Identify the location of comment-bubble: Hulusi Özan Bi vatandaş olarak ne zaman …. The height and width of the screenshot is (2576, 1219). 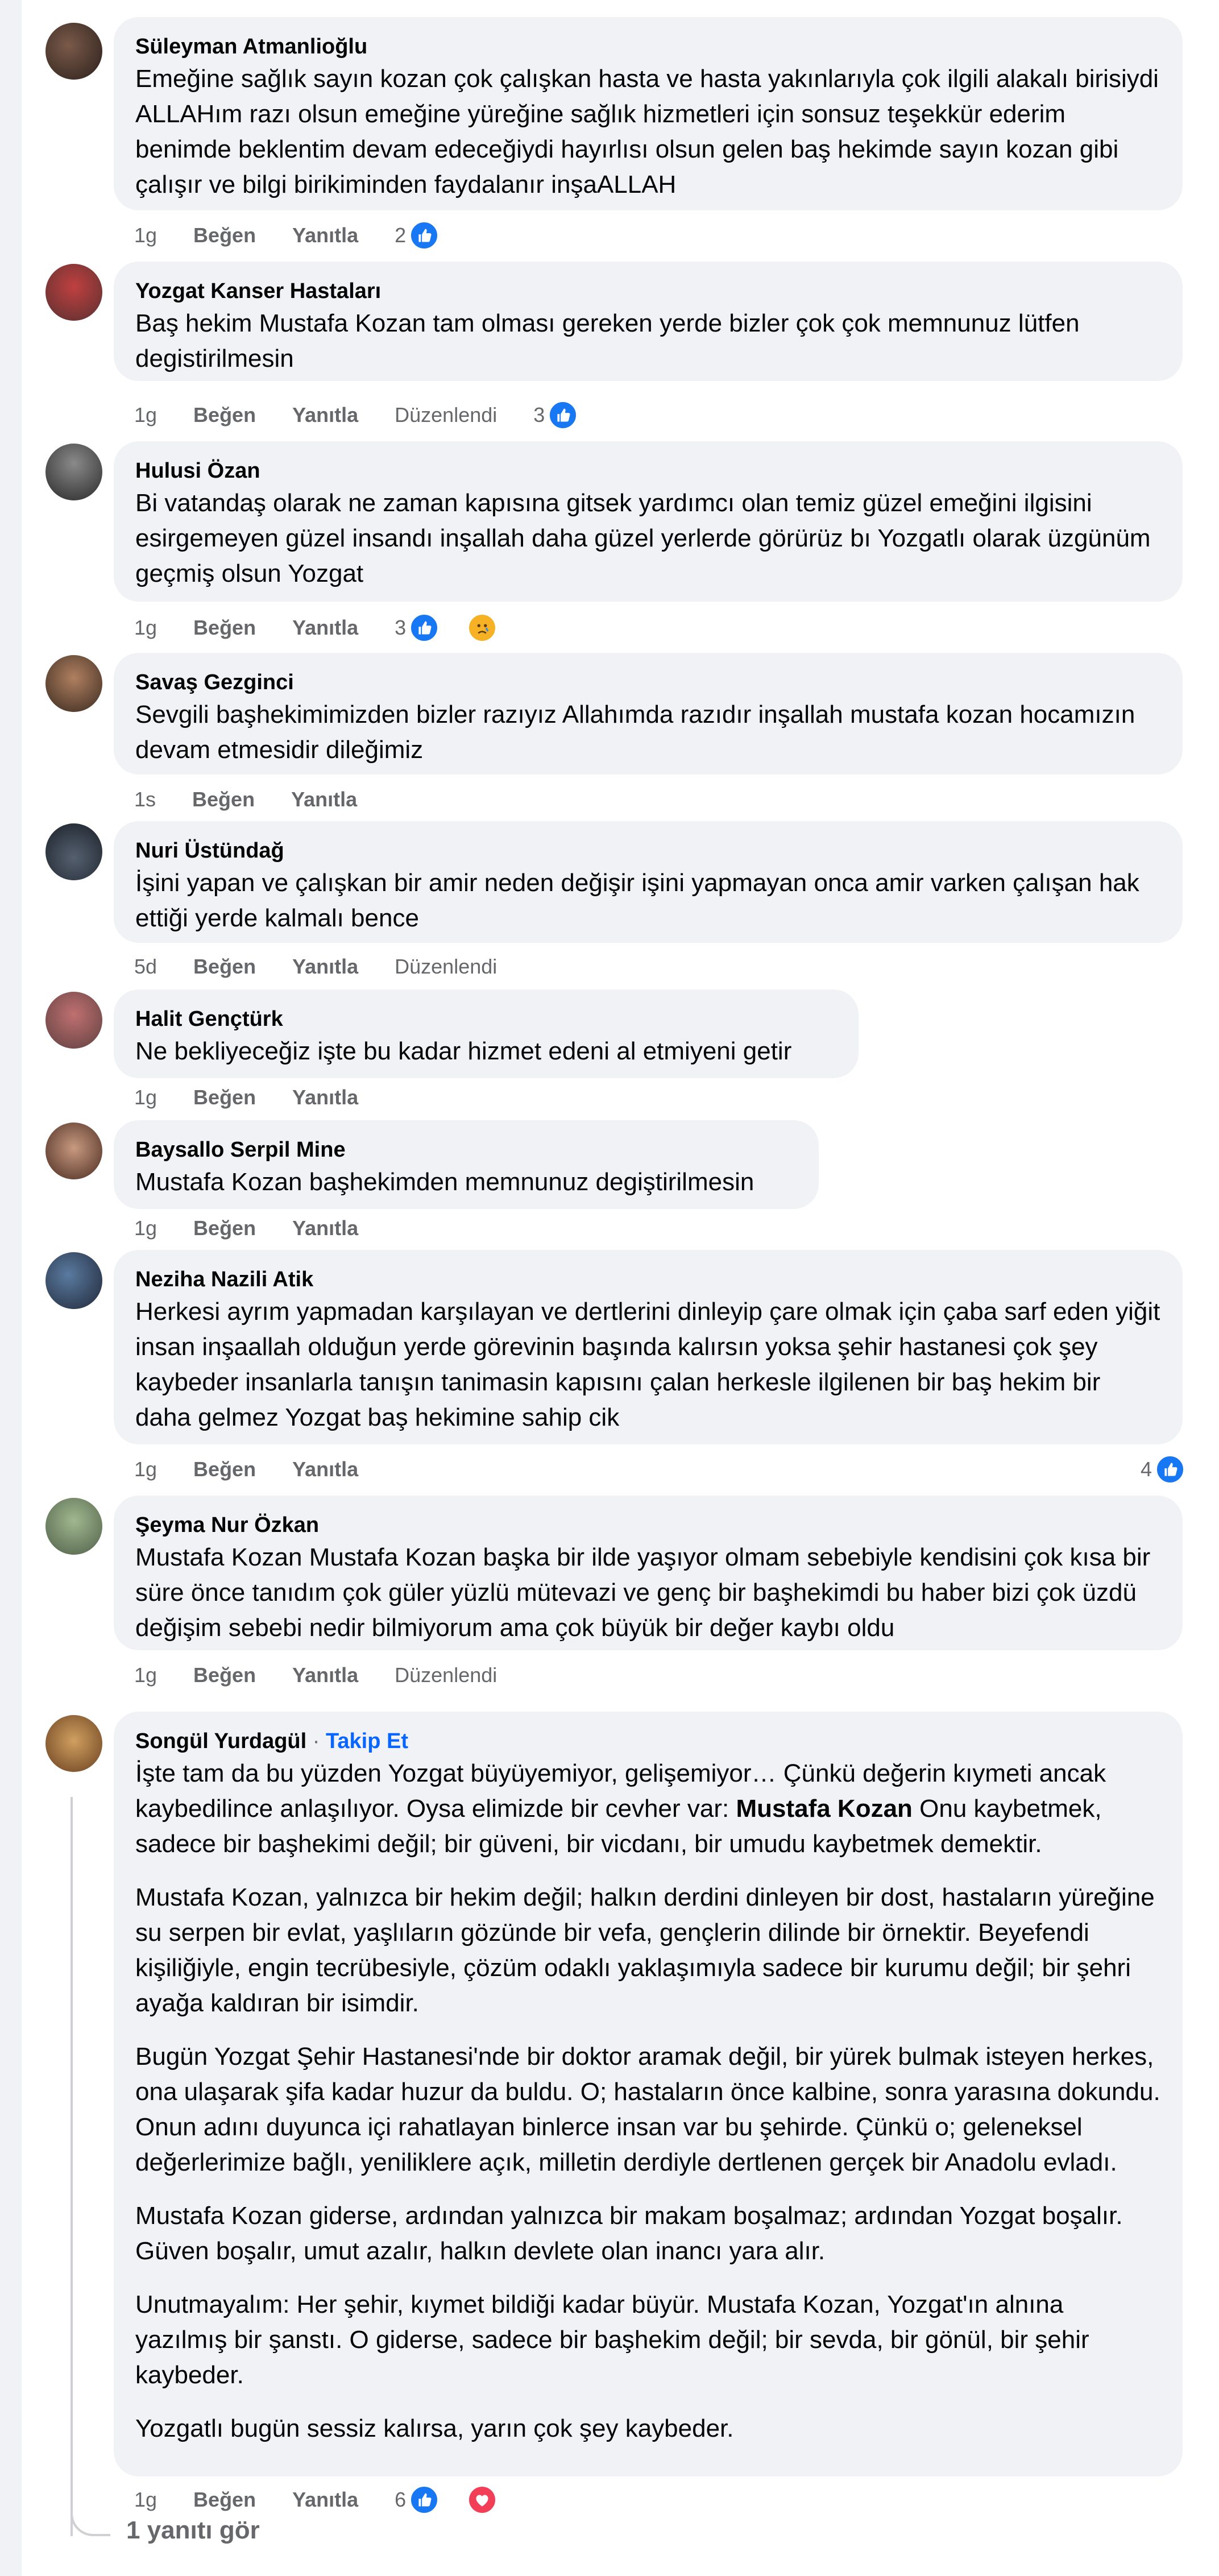
(648, 521).